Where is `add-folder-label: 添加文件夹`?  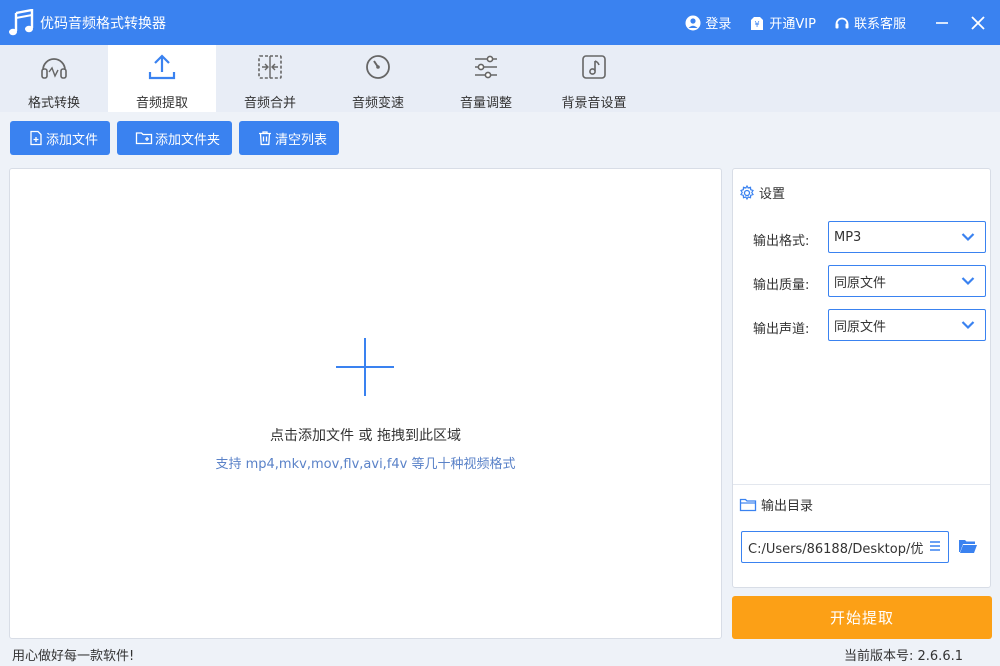
add-folder-label: 添加文件夹 is located at coordinates (188, 140).